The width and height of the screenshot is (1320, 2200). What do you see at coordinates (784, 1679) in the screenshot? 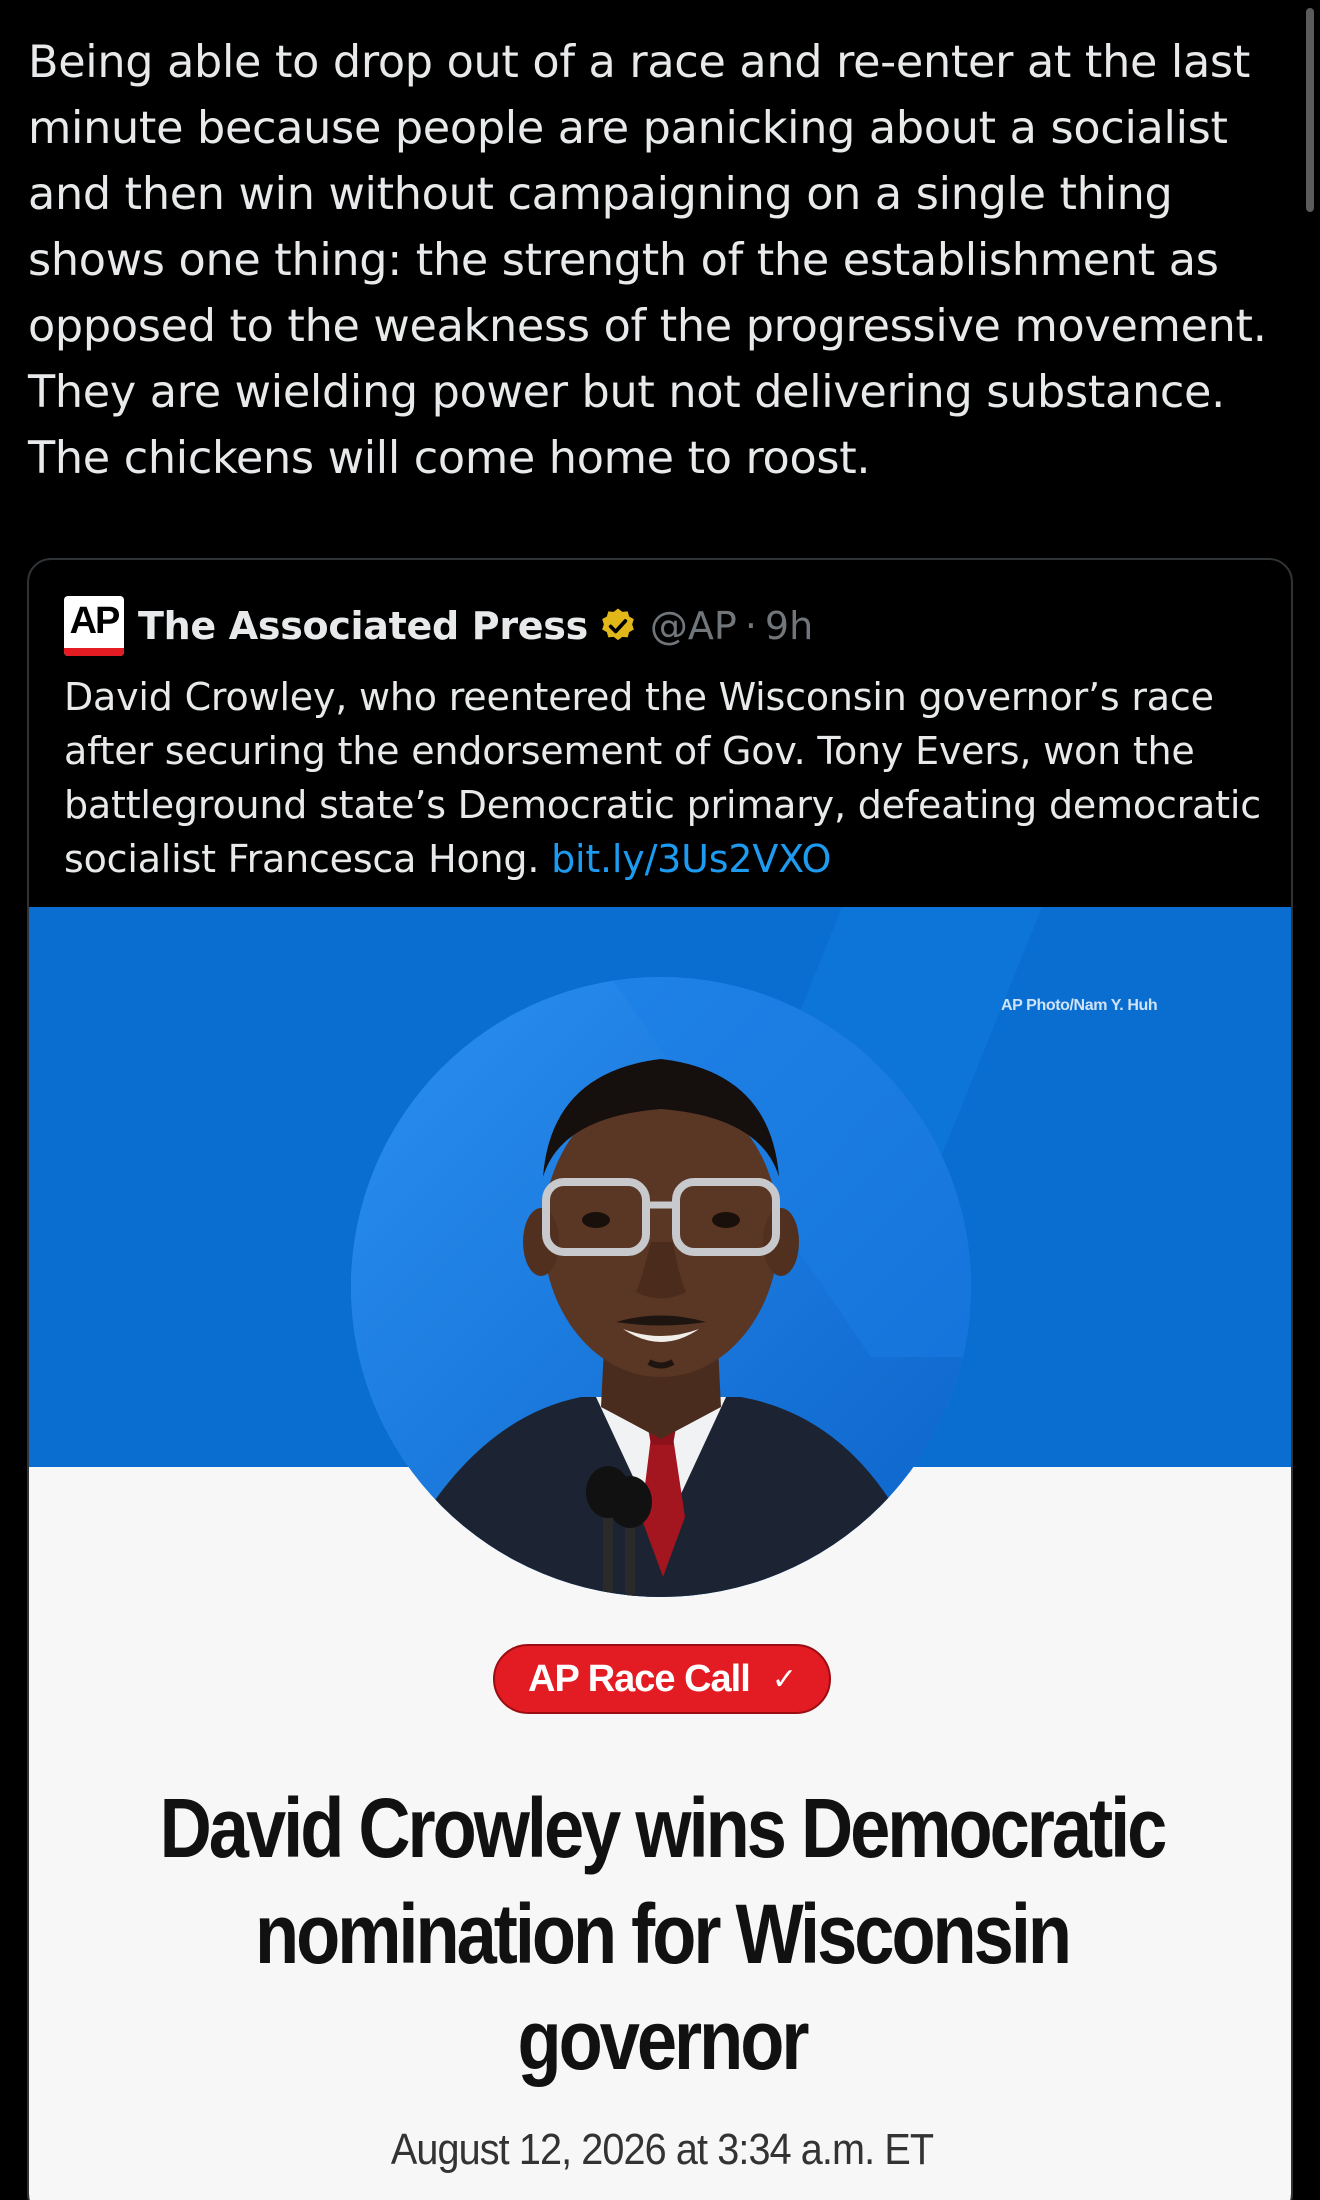
I see `checkmark-icon: ✓` at bounding box center [784, 1679].